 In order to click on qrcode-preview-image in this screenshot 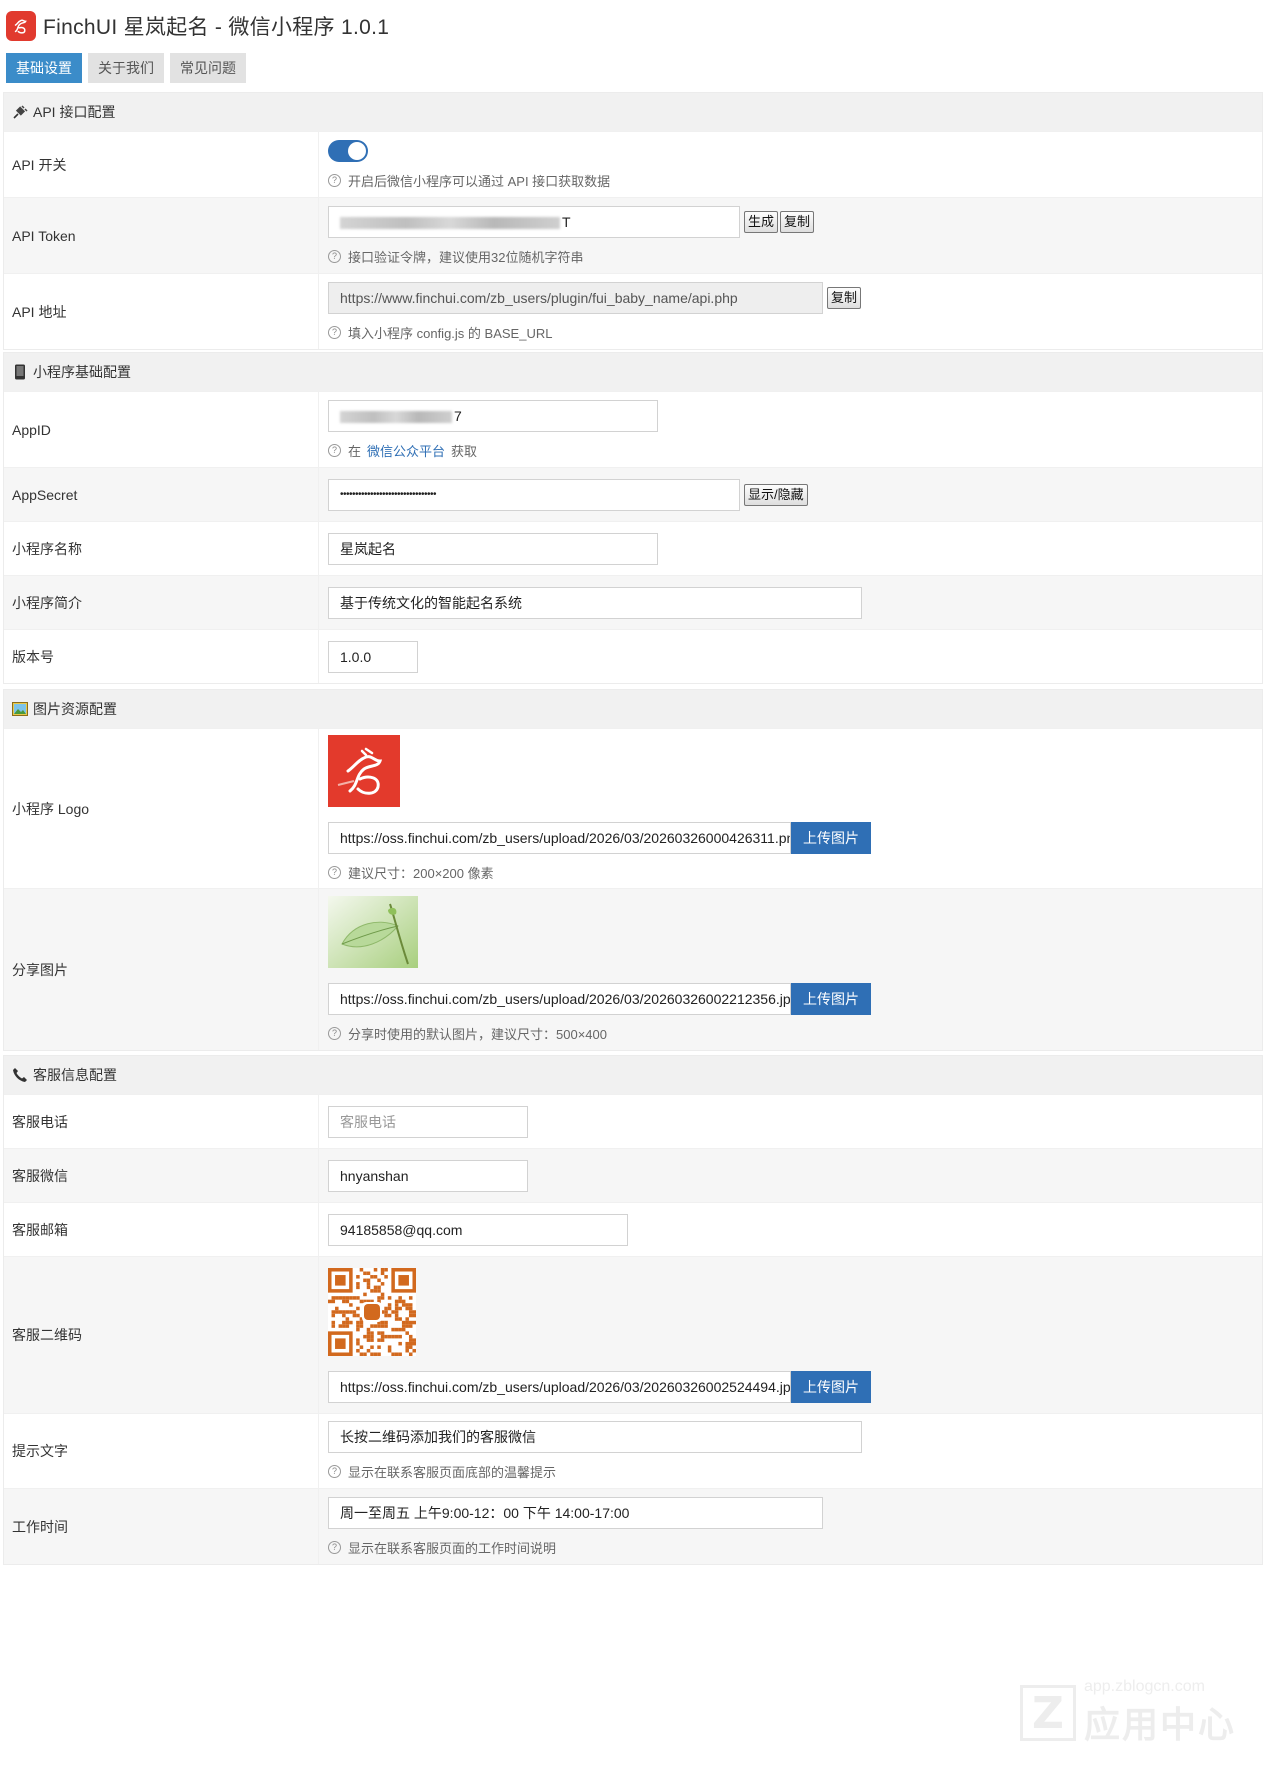, I will do `click(795, 1313)`.